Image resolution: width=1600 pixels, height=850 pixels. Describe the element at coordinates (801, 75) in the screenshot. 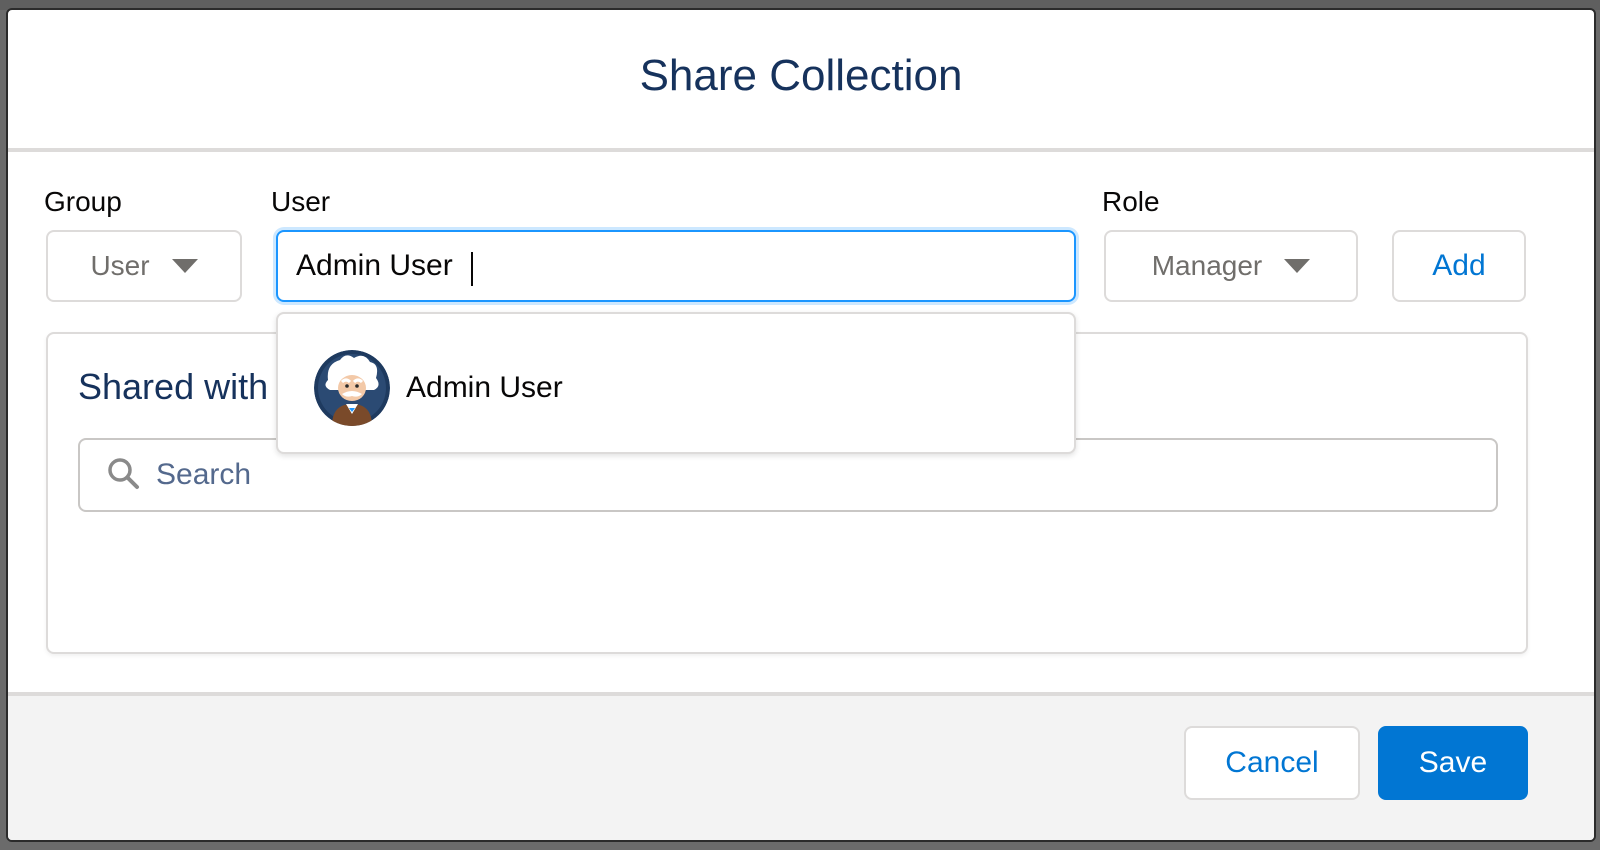

I see `modal-title: Share Collection` at that location.